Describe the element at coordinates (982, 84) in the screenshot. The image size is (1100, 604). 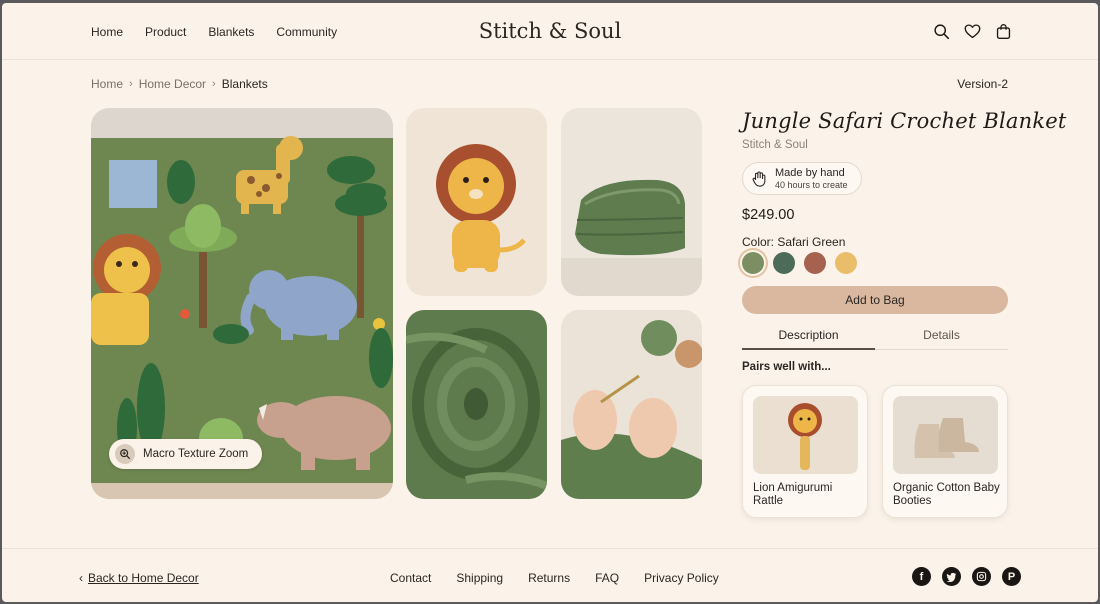
I see `version-label: Version-2` at that location.